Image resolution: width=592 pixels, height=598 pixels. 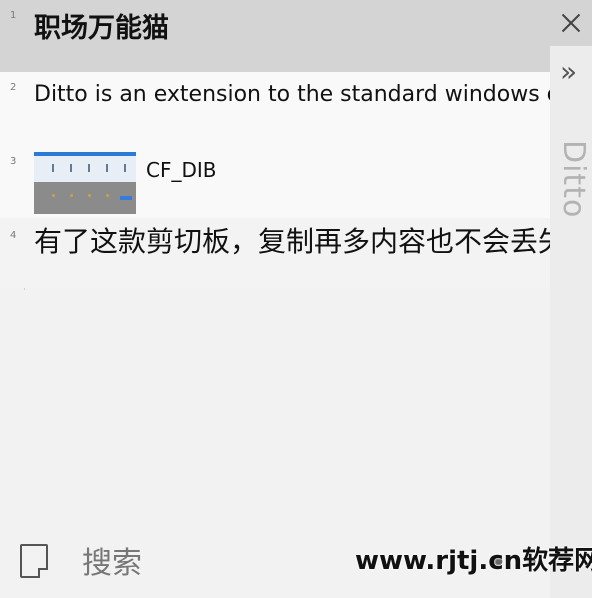 I want to click on clip-format-label: CF_DIB, so click(x=181, y=170).